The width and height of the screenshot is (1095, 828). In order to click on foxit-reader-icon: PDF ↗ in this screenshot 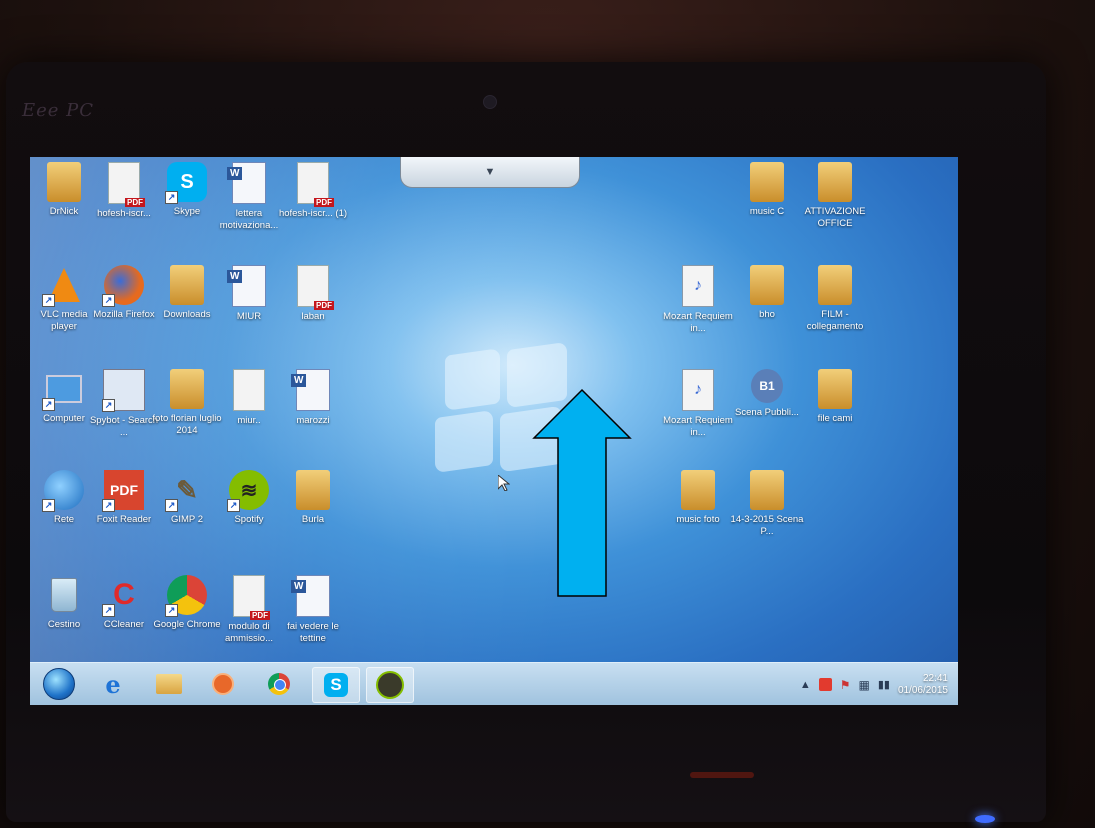, I will do `click(123, 491)`.